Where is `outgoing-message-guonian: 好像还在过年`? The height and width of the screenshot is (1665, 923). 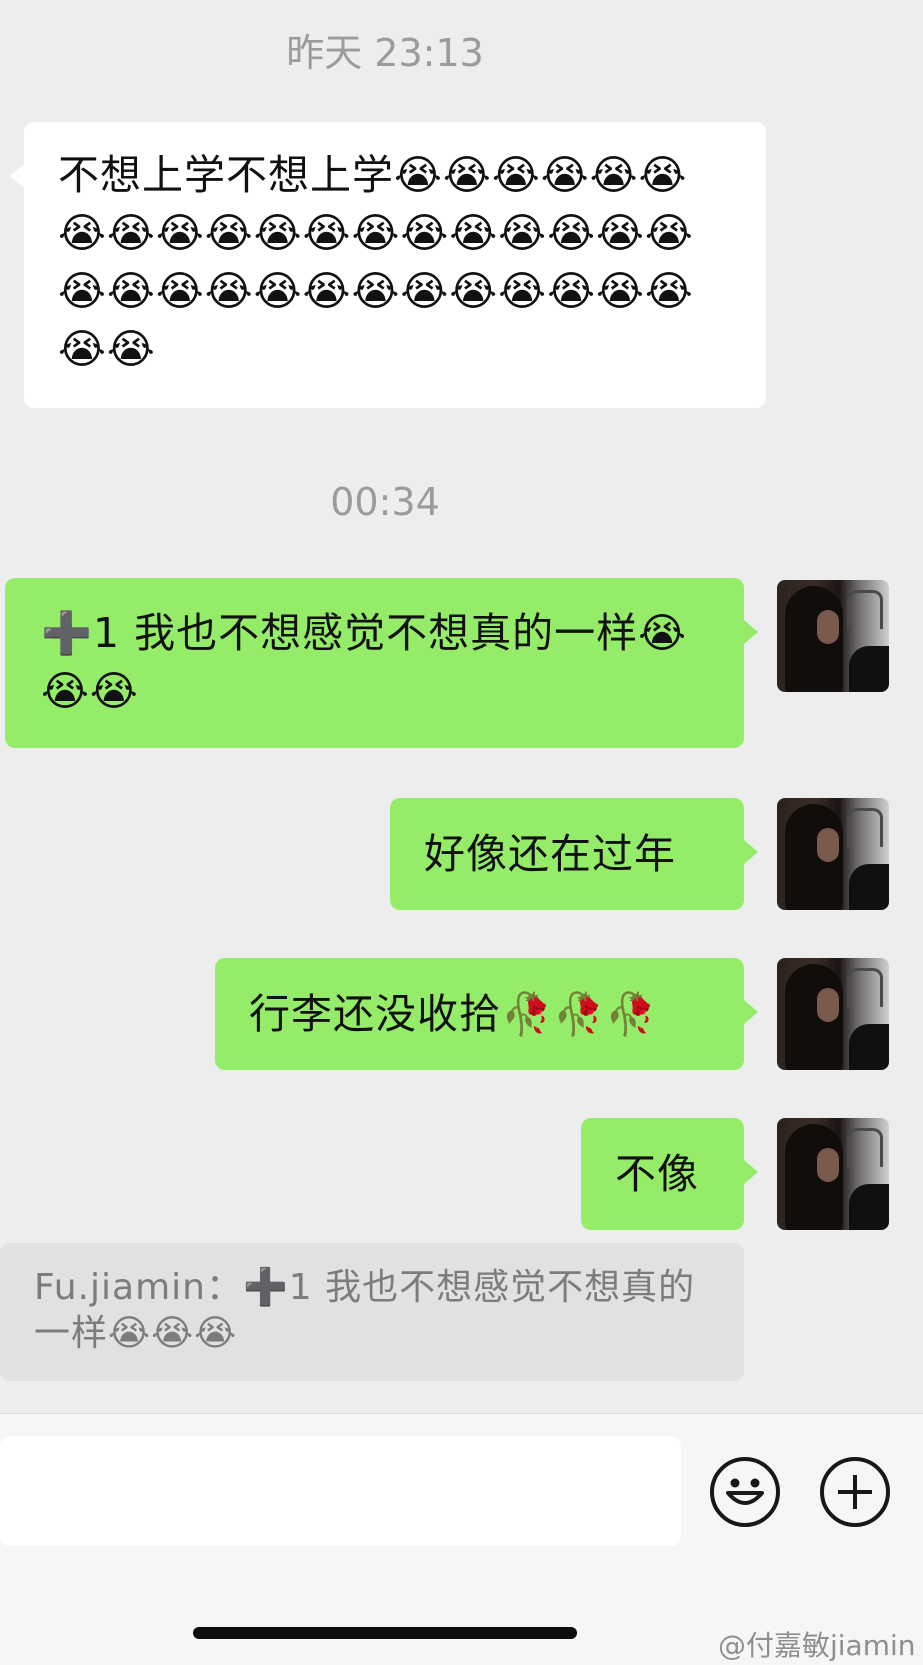 outgoing-message-guonian: 好像还在过年 is located at coordinates (574, 854).